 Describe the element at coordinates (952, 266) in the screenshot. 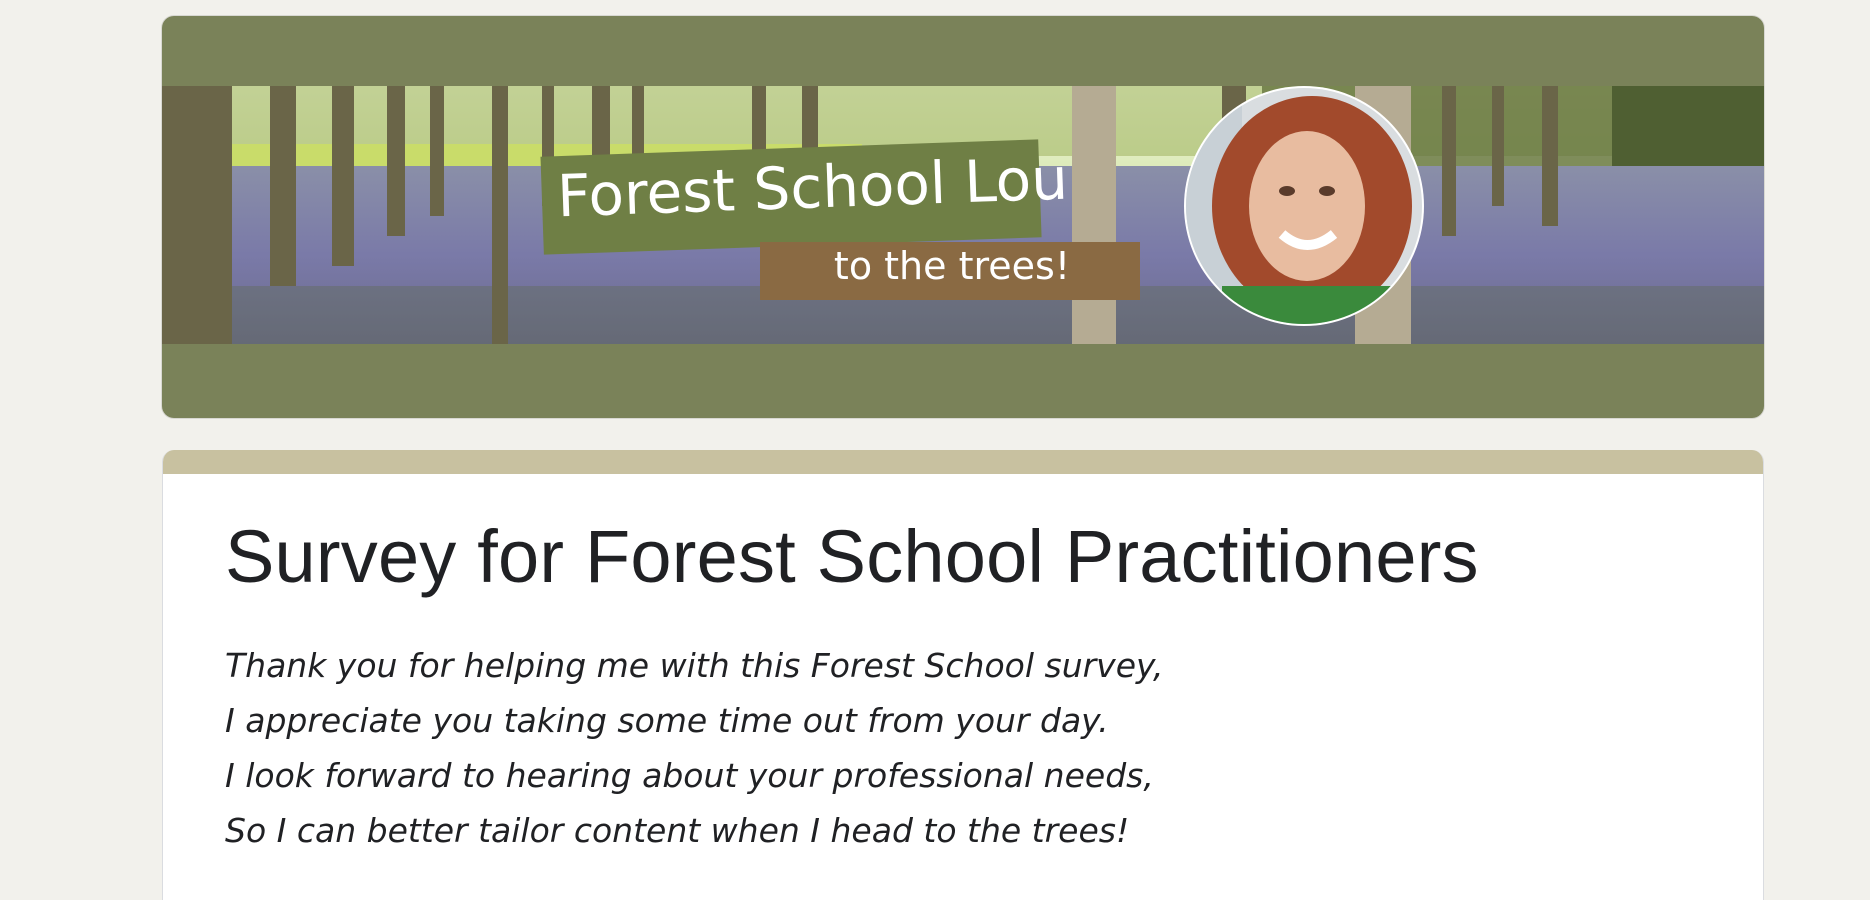

I see `logo-tagline: to the trees!` at that location.